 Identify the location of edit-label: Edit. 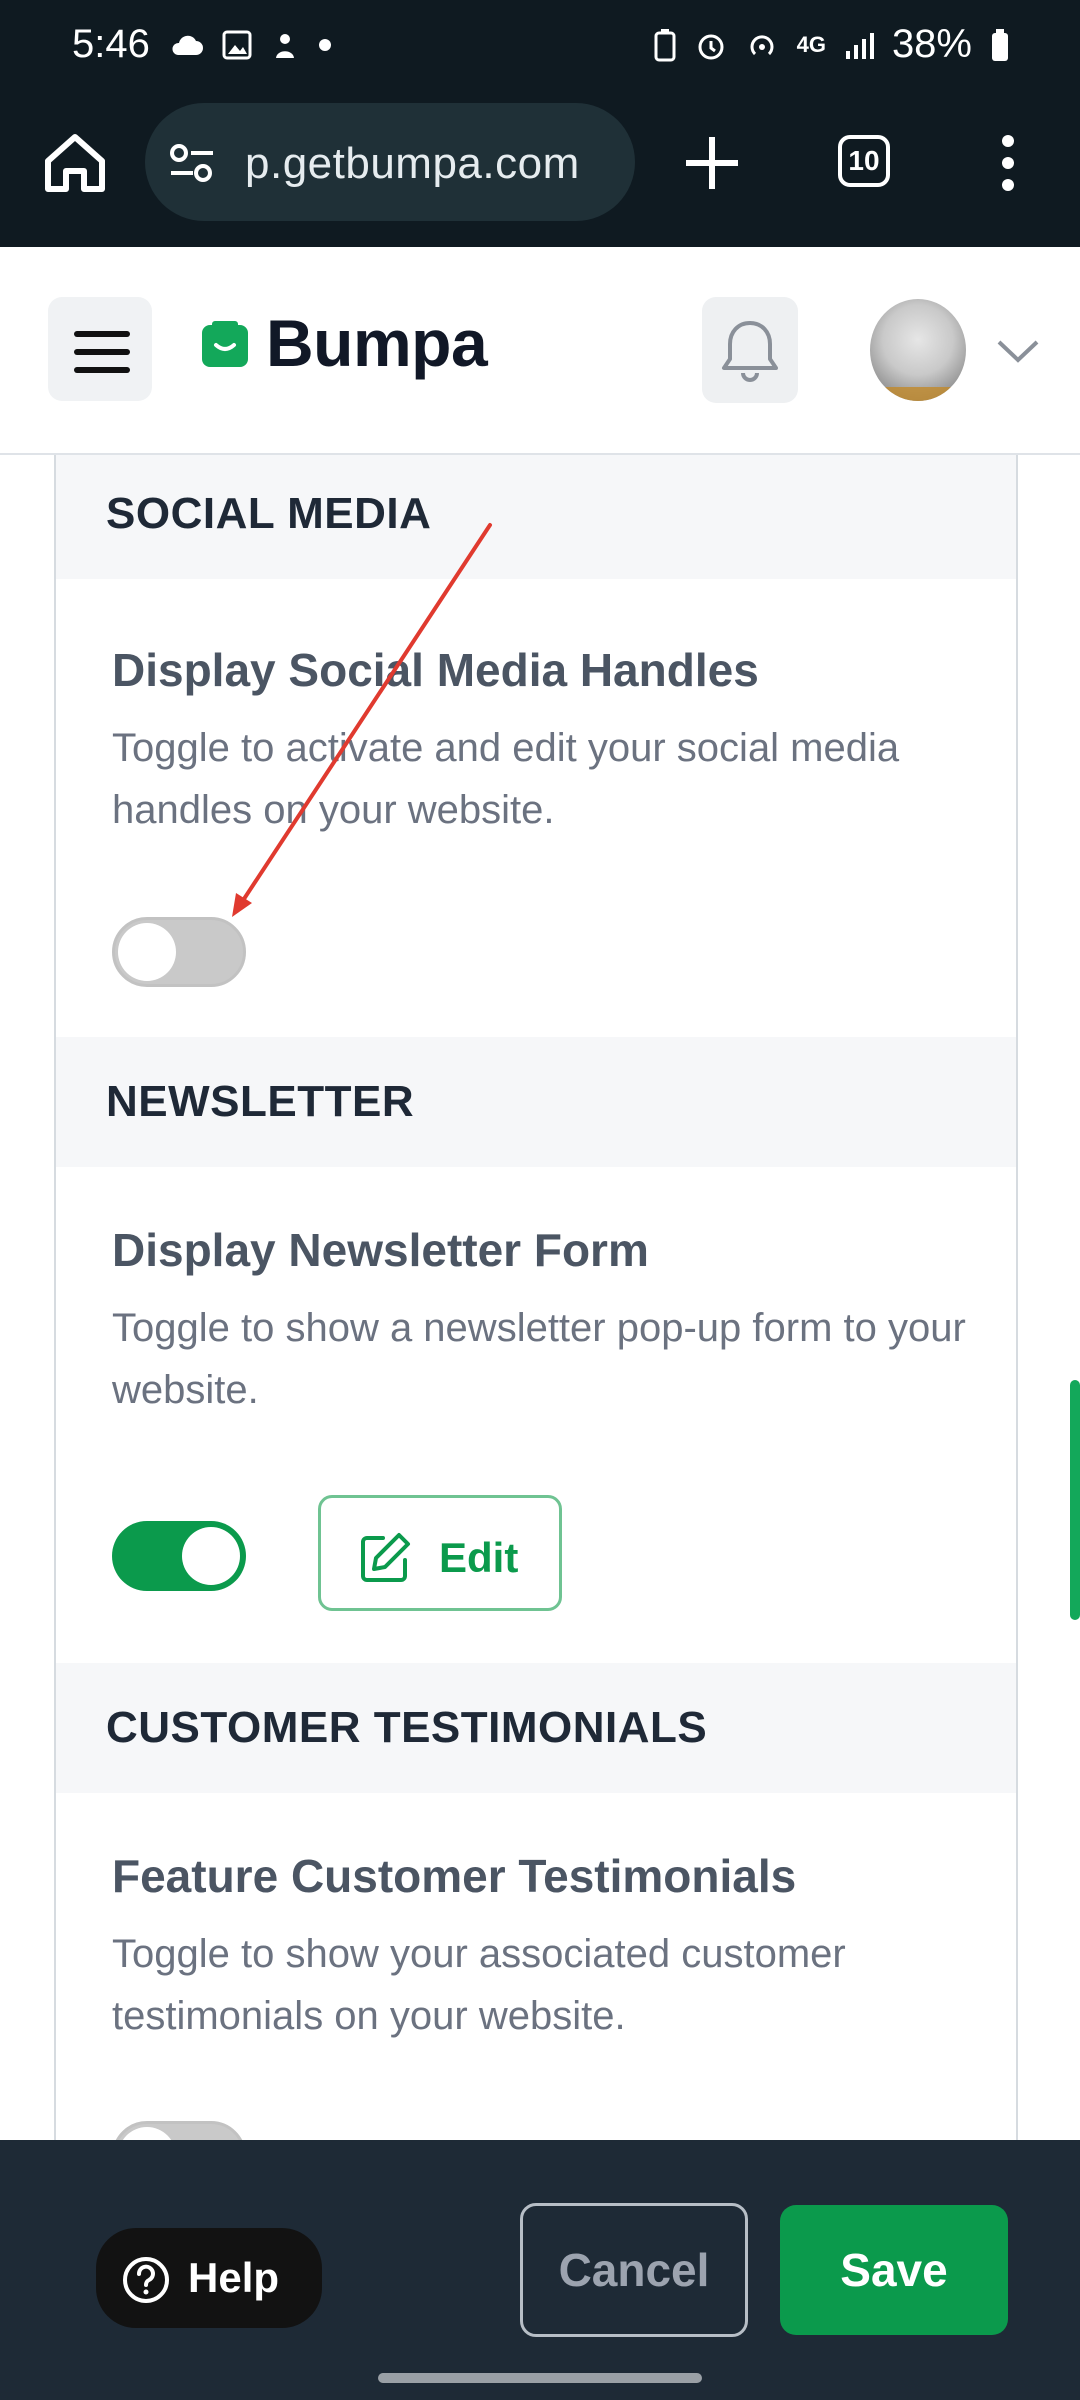
(479, 1557).